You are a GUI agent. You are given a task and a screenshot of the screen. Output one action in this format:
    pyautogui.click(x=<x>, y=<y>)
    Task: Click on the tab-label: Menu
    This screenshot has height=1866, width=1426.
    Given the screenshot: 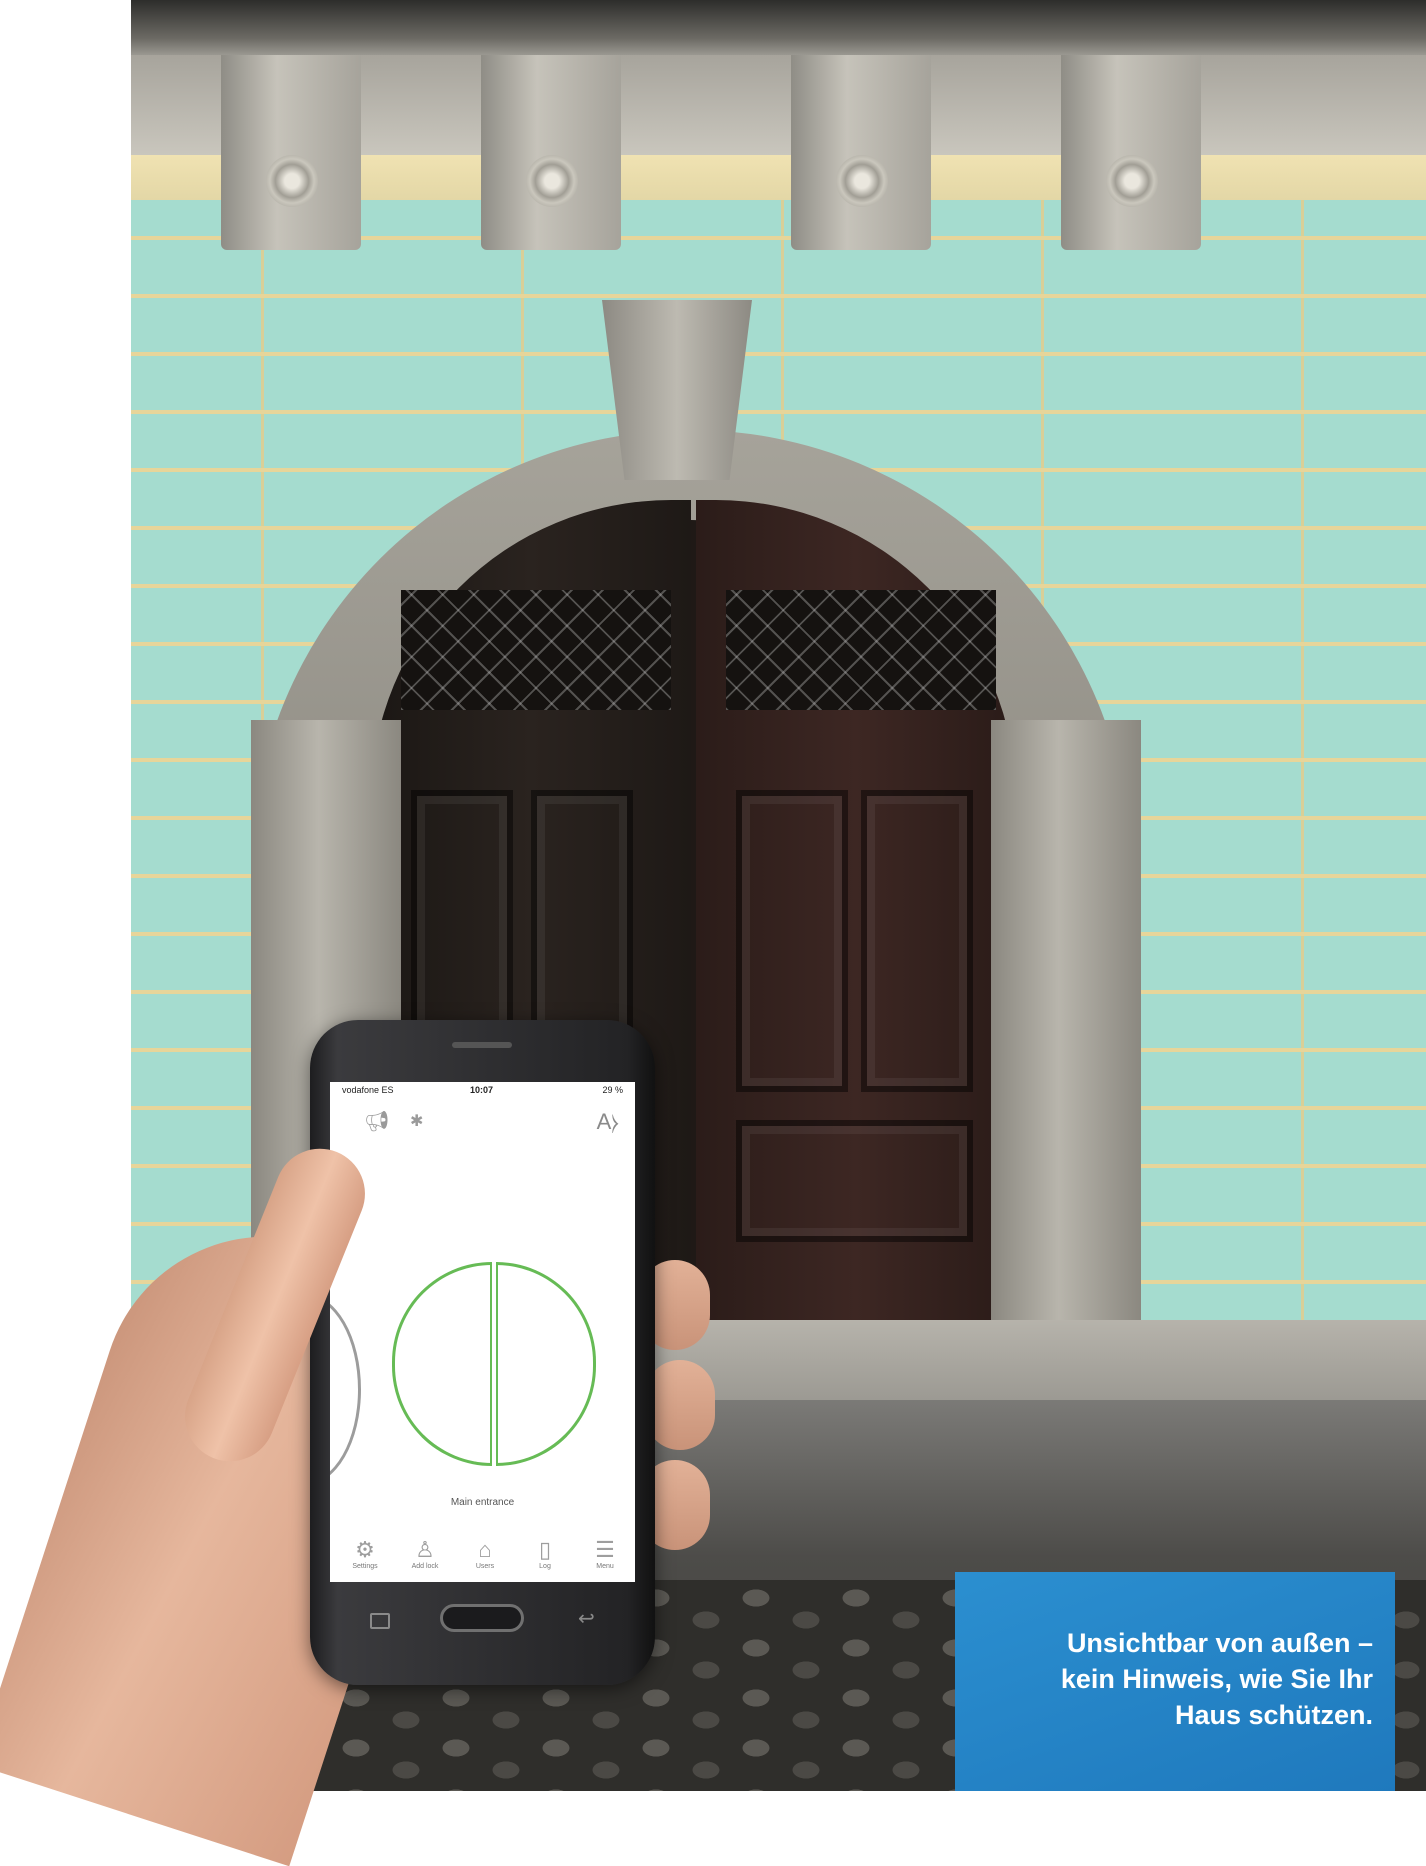 What is the action you would take?
    pyautogui.click(x=605, y=1566)
    